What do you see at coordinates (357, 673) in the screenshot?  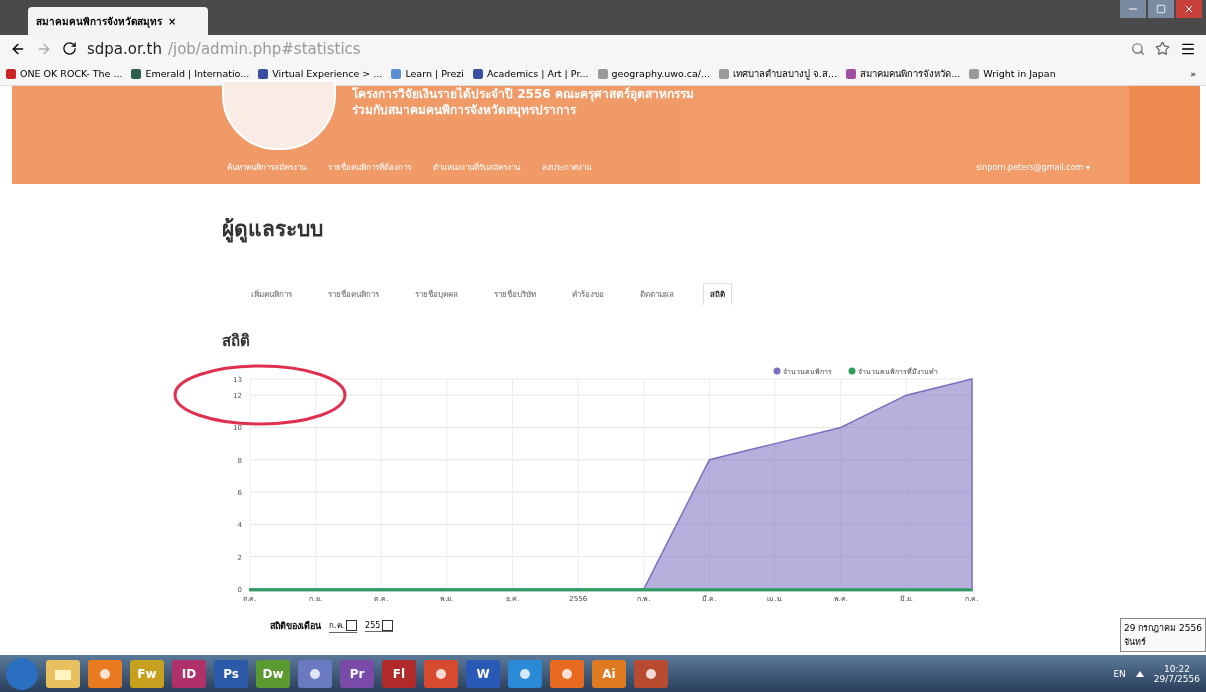 I see `taskbar-app: Pr` at bounding box center [357, 673].